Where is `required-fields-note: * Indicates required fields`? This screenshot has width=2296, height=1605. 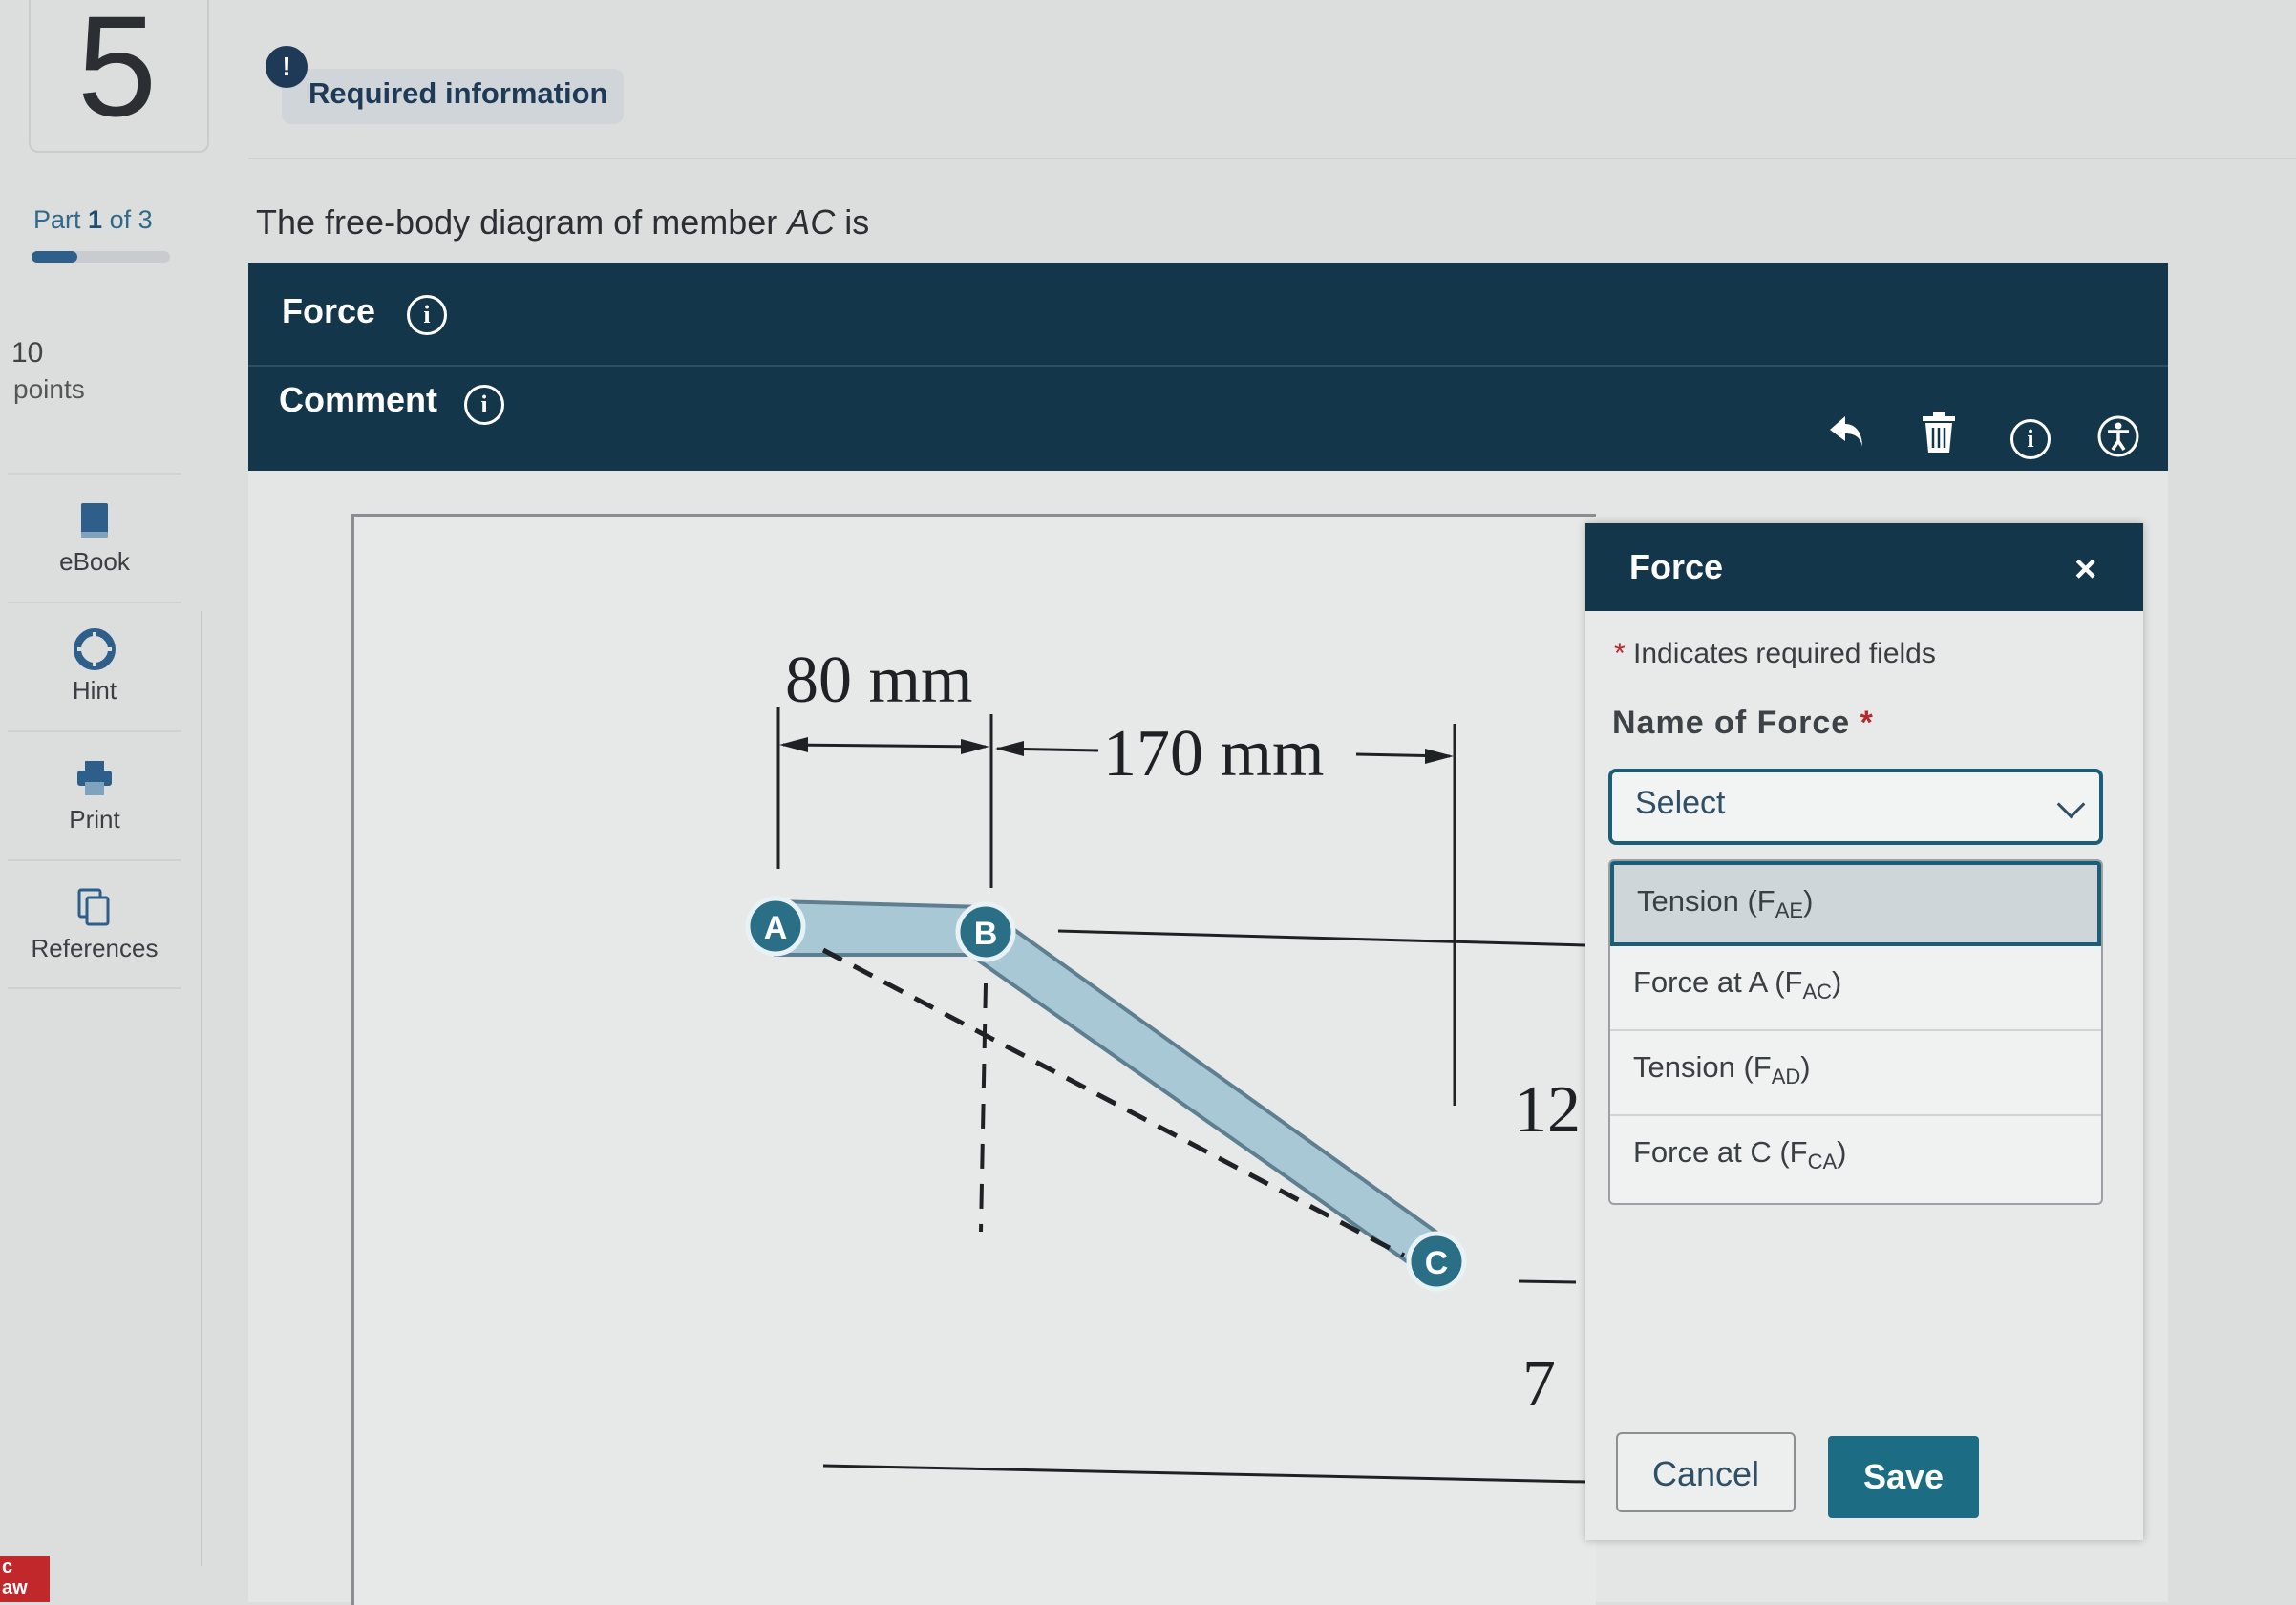
required-fields-note: * Indicates required fields is located at coordinates (1775, 653).